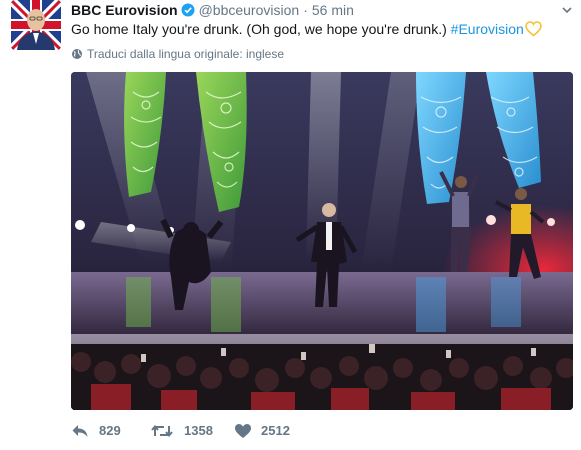 Image resolution: width=581 pixels, height=450 pixels. What do you see at coordinates (533, 31) in the screenshot?
I see `yellow-heart-emoji-icon` at bounding box center [533, 31].